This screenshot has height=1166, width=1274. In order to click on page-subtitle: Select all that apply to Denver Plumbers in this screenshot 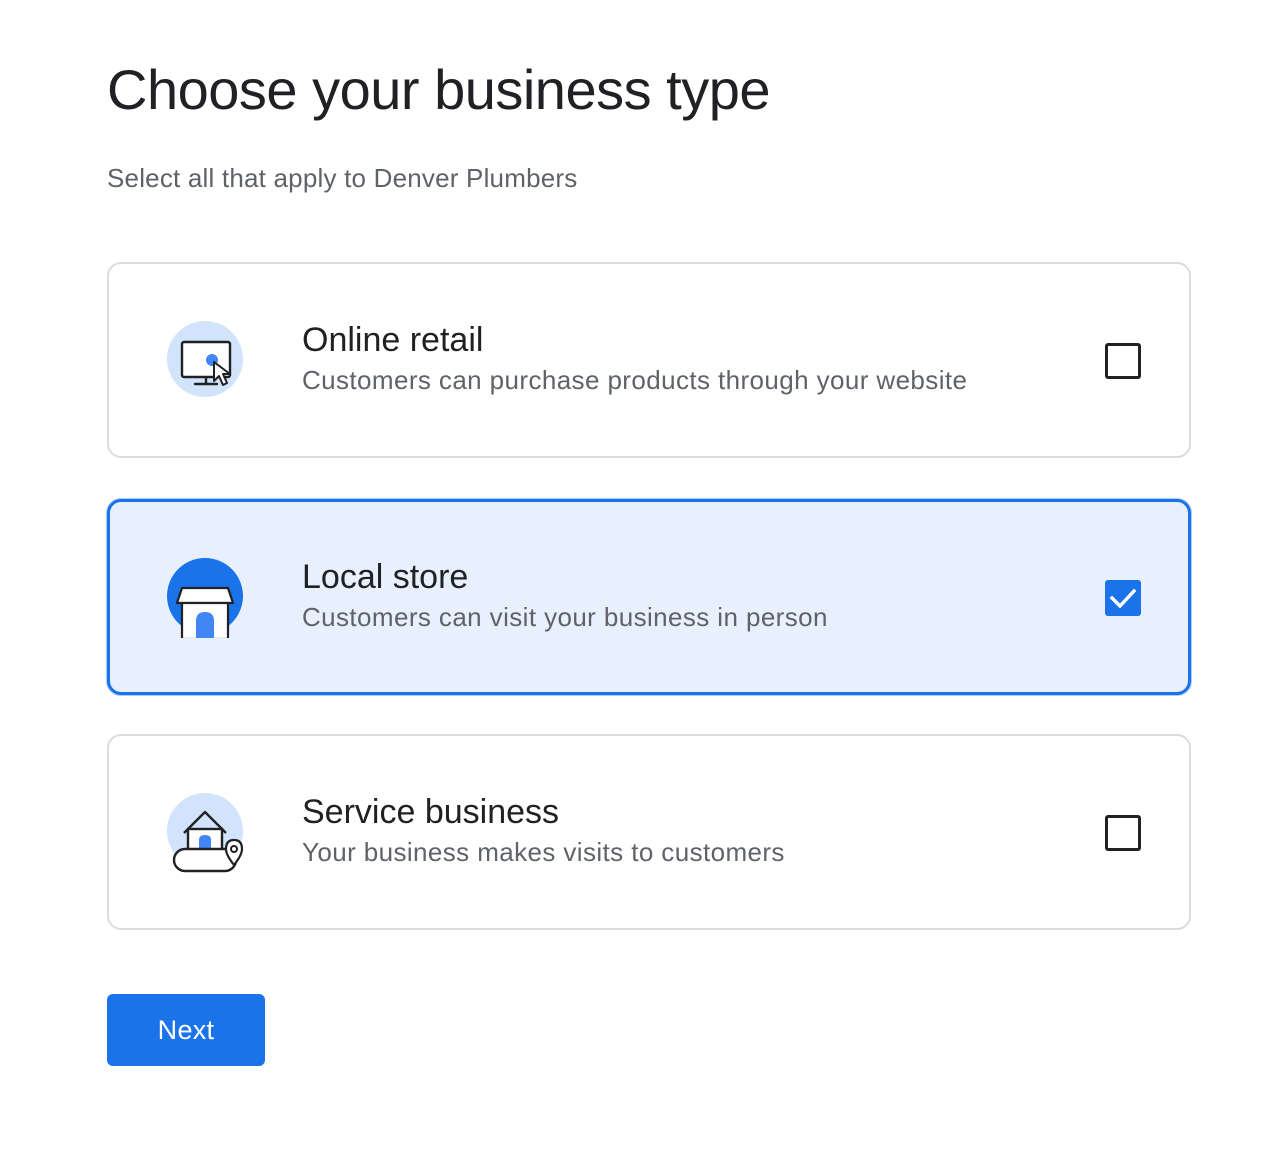, I will do `click(342, 178)`.